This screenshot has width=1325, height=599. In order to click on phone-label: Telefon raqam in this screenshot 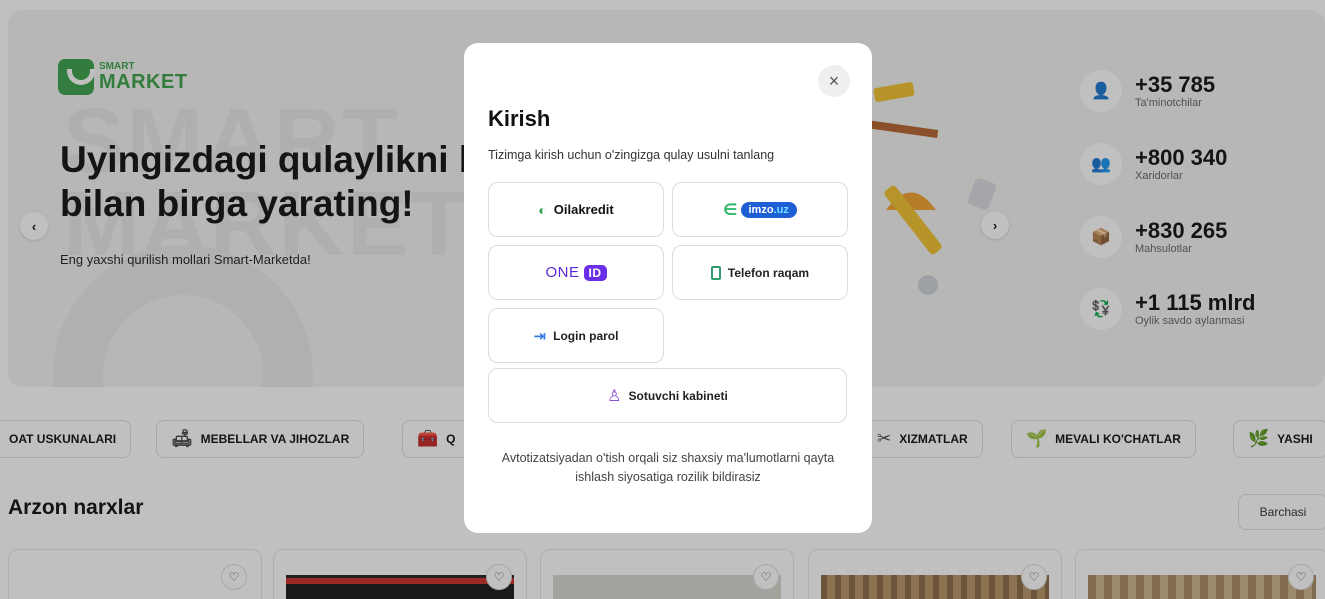, I will do `click(768, 272)`.